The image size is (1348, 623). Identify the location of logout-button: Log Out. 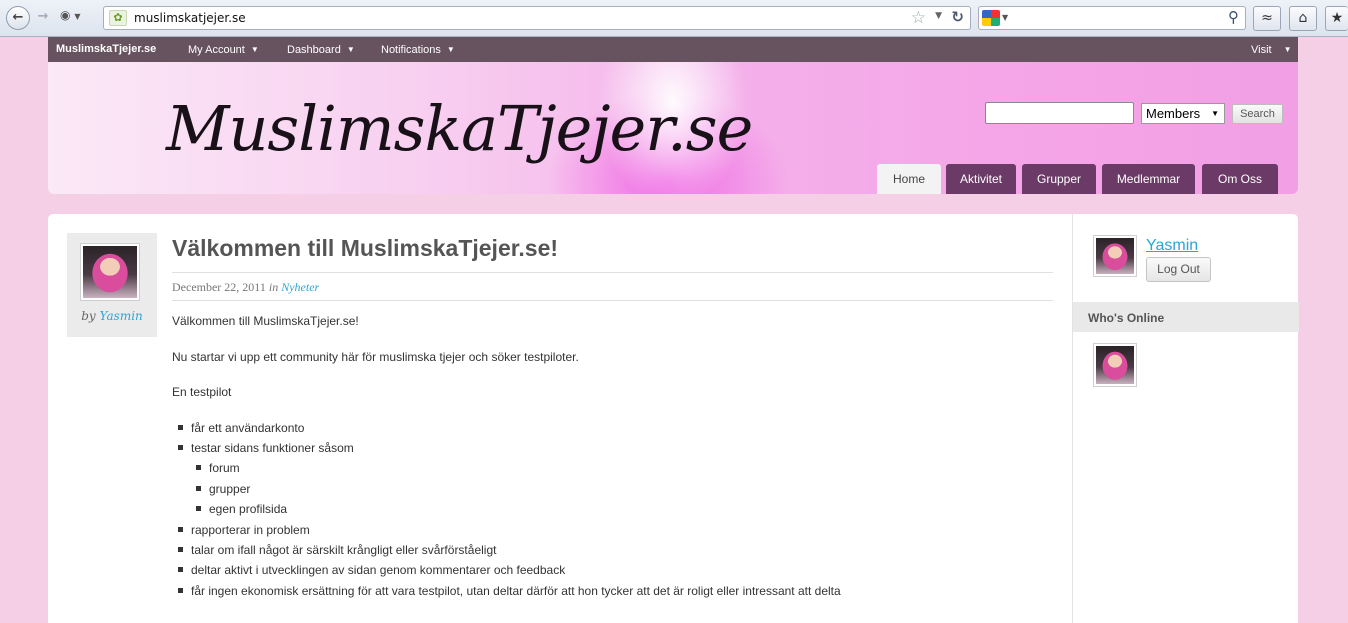
(1178, 269).